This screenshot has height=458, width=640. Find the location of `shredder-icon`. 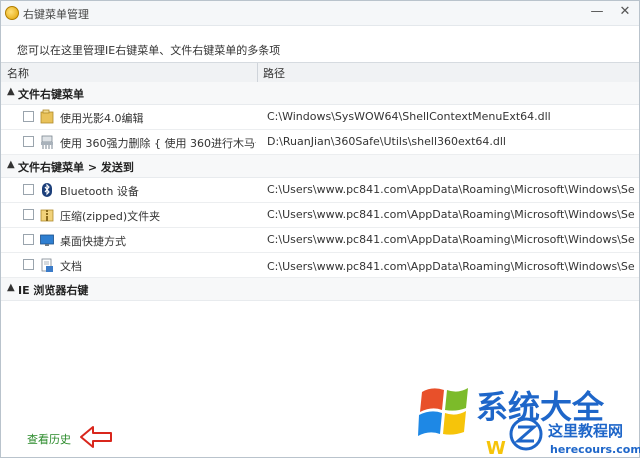

shredder-icon is located at coordinates (47, 142).